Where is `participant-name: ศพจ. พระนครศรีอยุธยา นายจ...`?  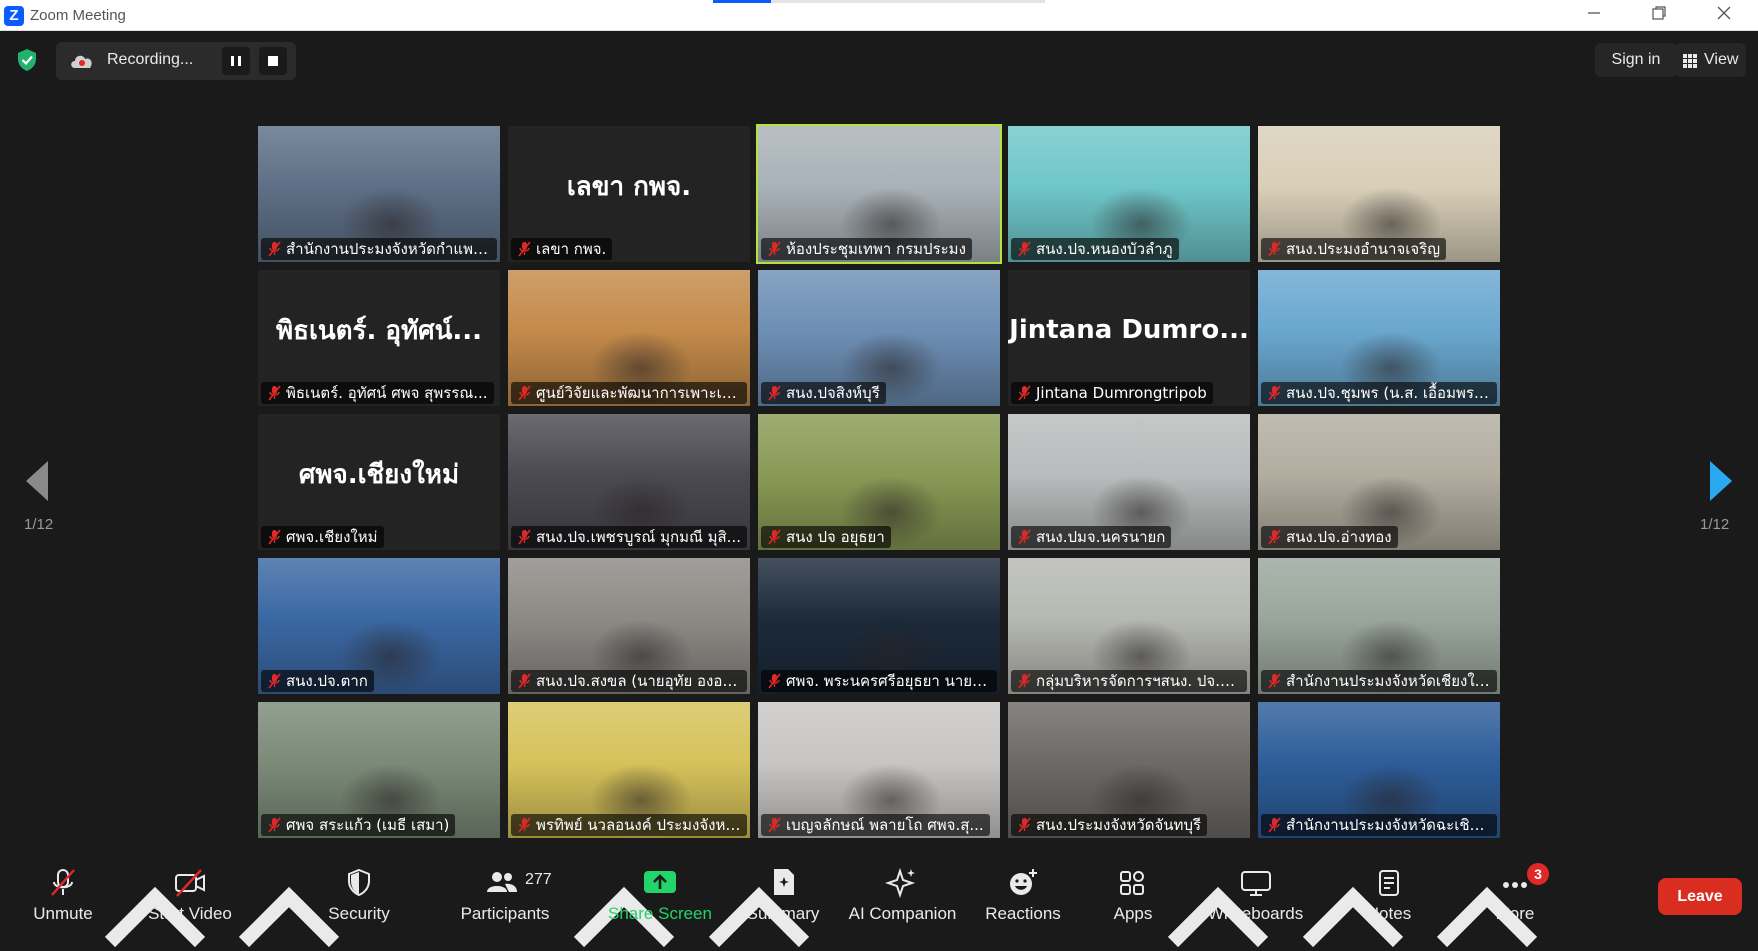
participant-name: ศพจ. พระนครศรีอยุธยา นายจ... is located at coordinates (891, 681).